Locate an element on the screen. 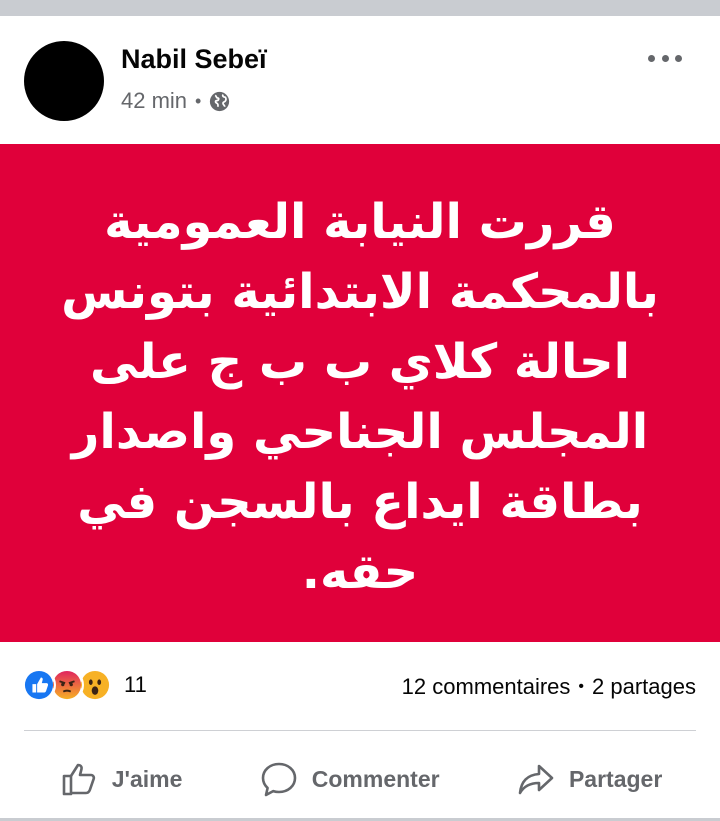 This screenshot has width=720, height=821. globe-icon is located at coordinates (219, 101).